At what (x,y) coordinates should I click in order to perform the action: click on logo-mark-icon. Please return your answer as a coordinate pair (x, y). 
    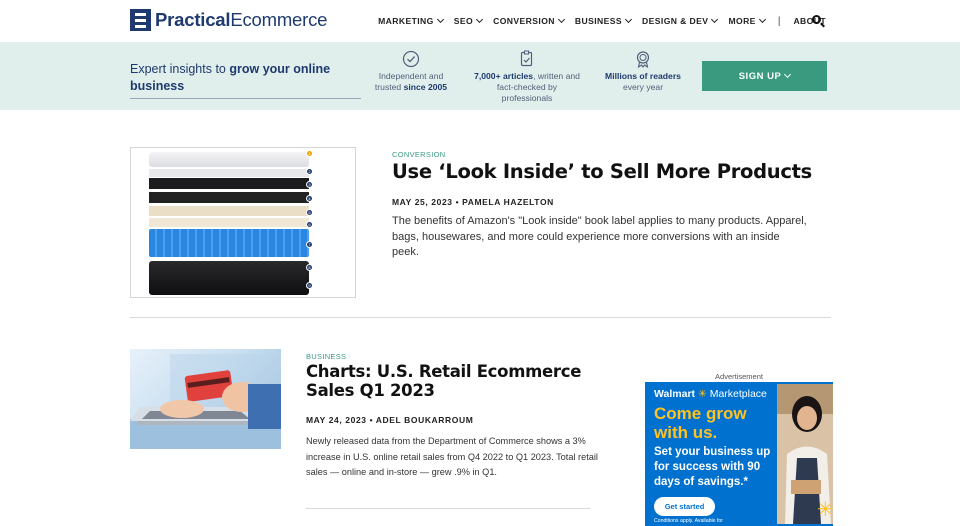
    Looking at the image, I should click on (140, 20).